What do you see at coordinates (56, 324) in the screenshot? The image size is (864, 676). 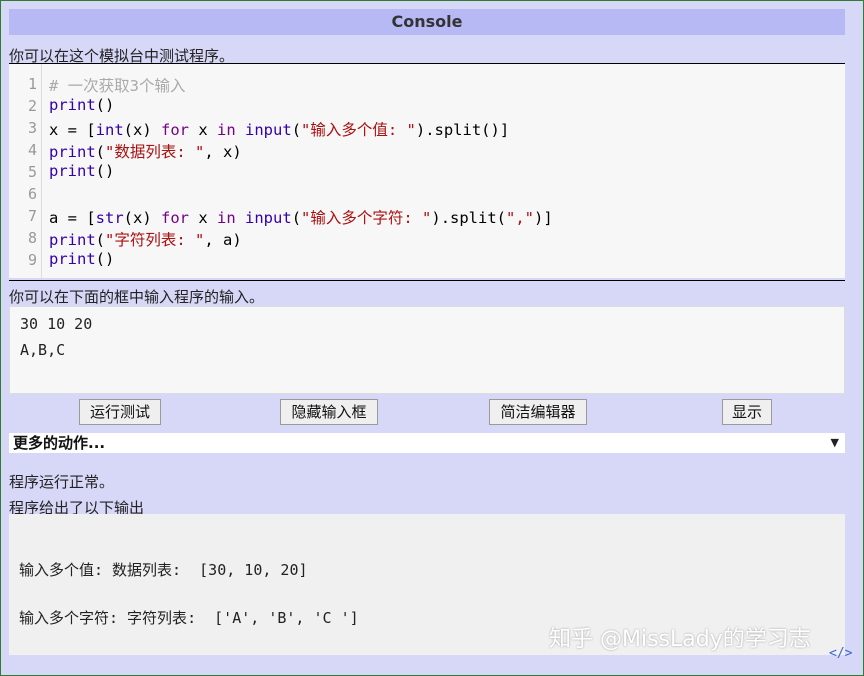 I see `input-line: 30 10 20` at bounding box center [56, 324].